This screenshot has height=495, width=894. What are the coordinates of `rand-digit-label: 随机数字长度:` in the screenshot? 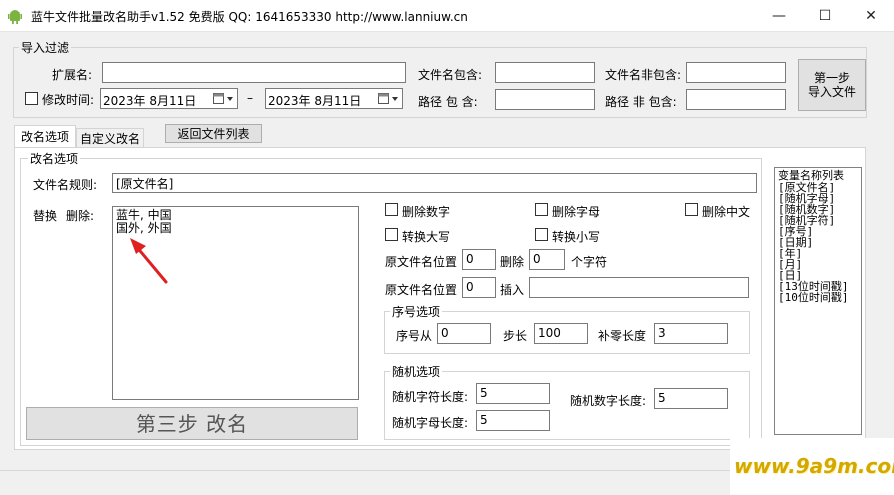 It's located at (608, 401).